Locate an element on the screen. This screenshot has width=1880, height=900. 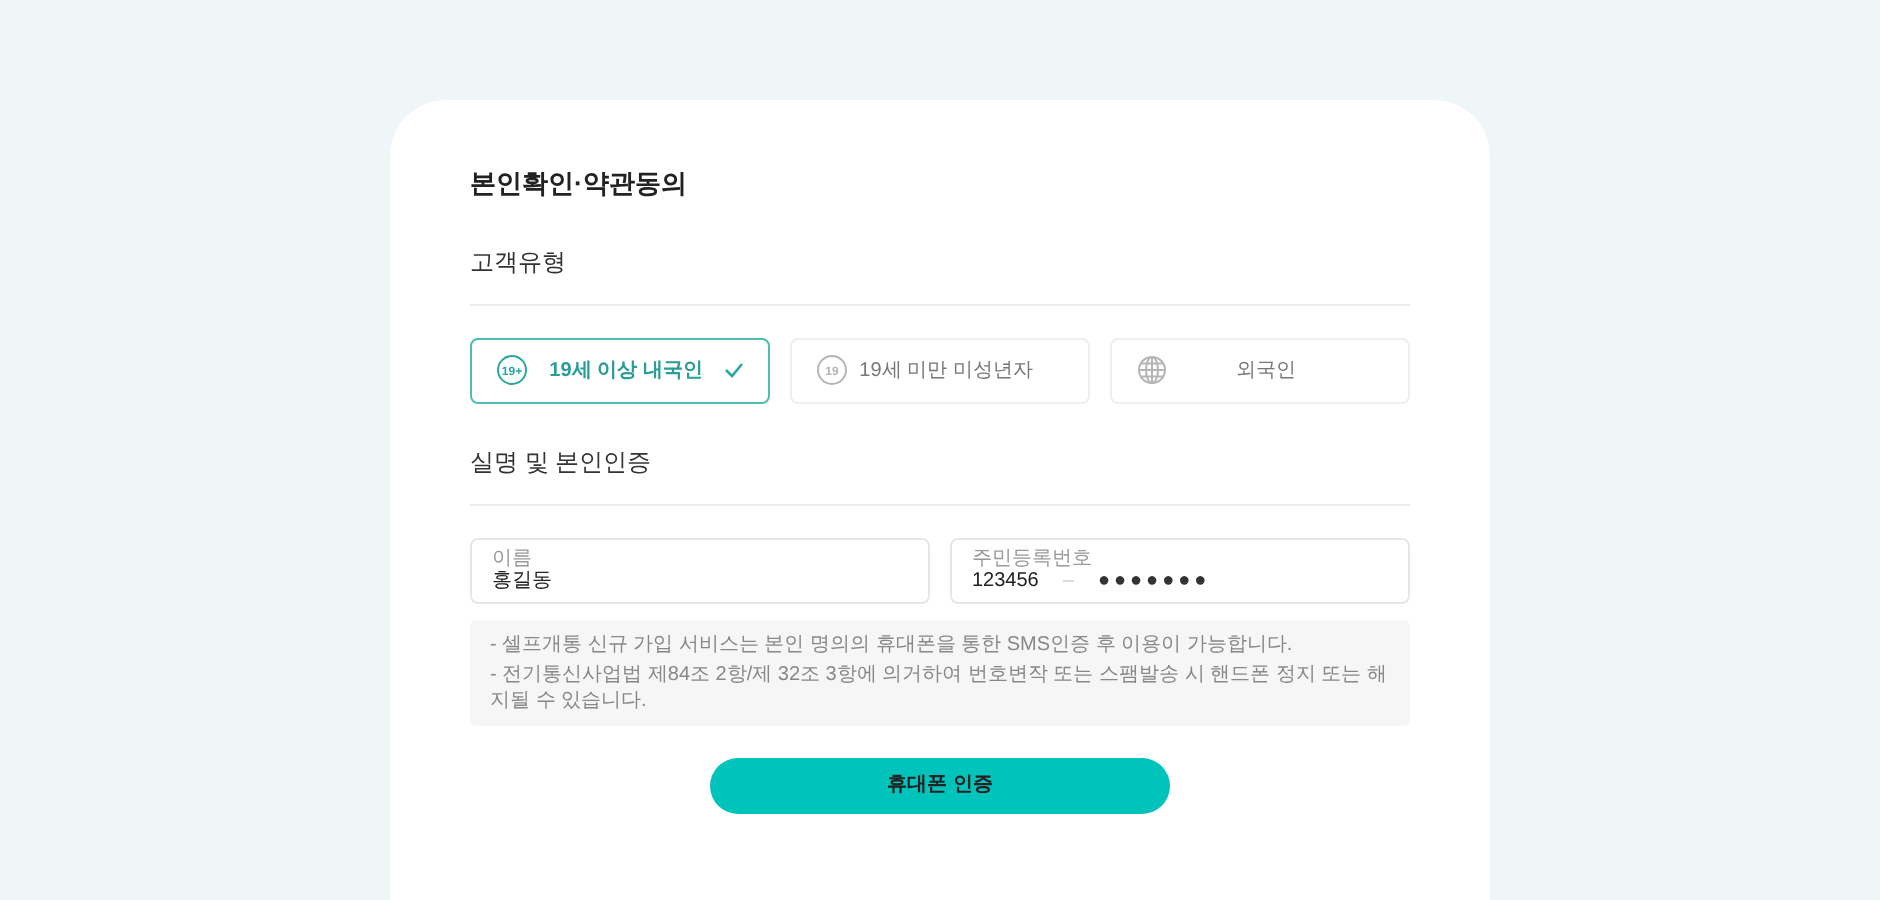
field-label: 주민등록번호 is located at coordinates (1033, 558).